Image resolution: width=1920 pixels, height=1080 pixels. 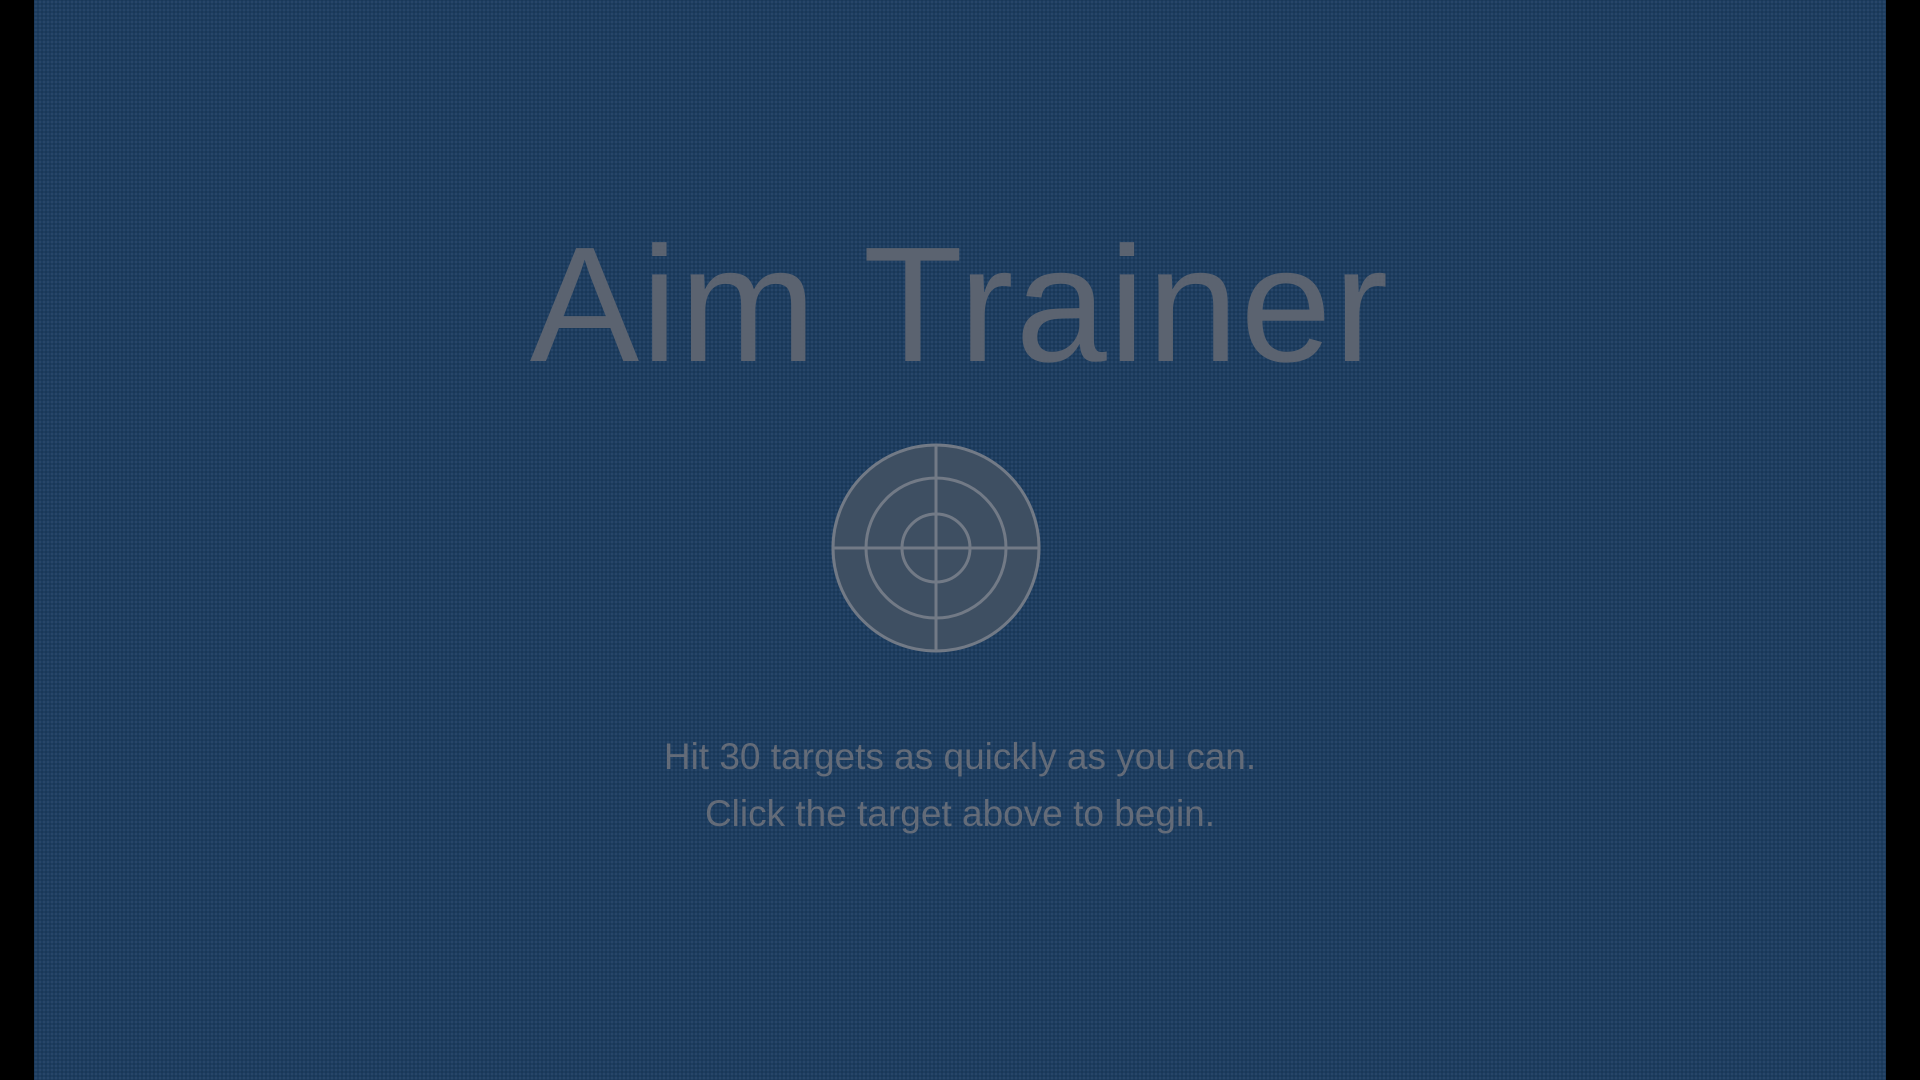 I want to click on letterbox-left, so click(x=17, y=540).